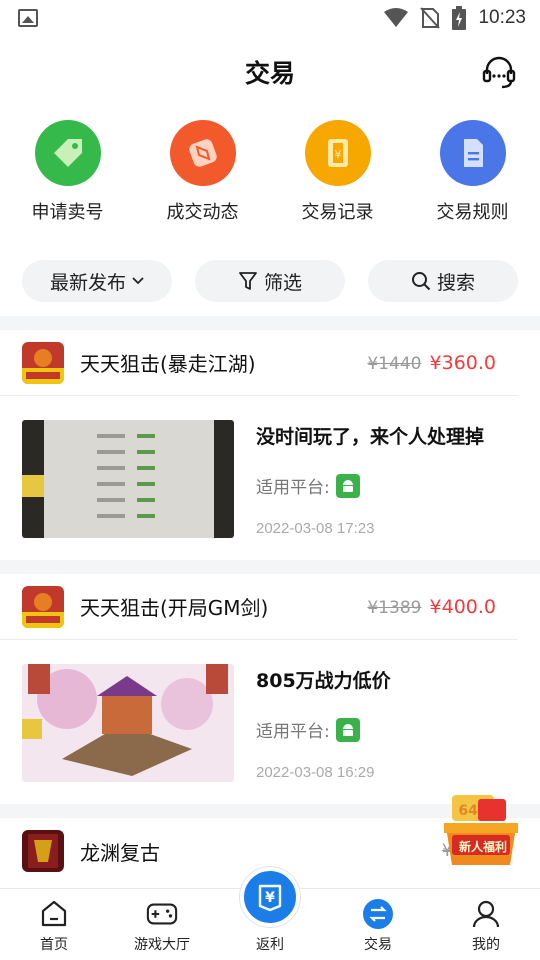 The height and width of the screenshot is (960, 540). I want to click on quick-action-trade-rules: 交易规则, so click(472, 175).